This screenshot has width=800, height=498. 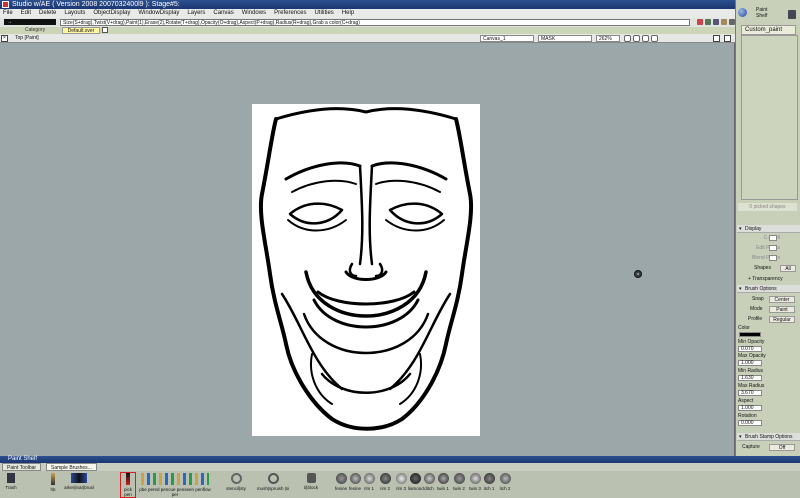 I want to click on hb-pencil-tool: hb, so click(x=53, y=485).